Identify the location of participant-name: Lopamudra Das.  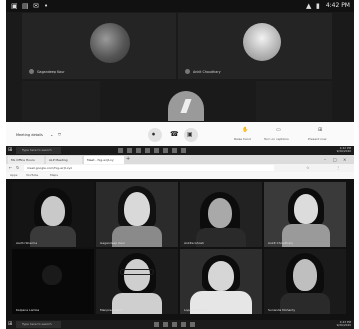
(196, 310).